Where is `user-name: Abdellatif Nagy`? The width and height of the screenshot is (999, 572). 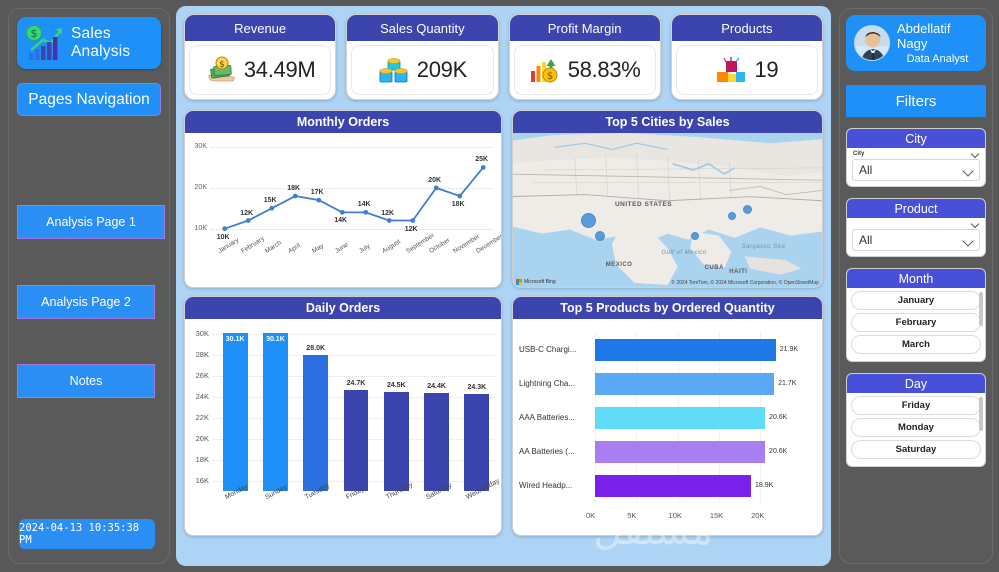
user-name: Abdellatif Nagy is located at coordinates (924, 36).